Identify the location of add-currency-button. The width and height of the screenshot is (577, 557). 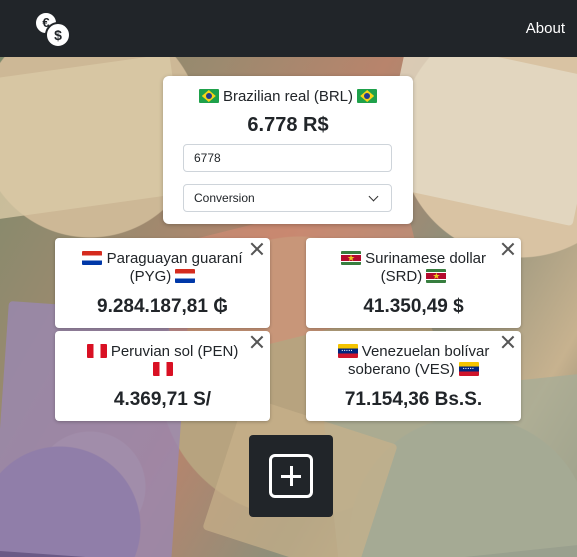
(291, 476).